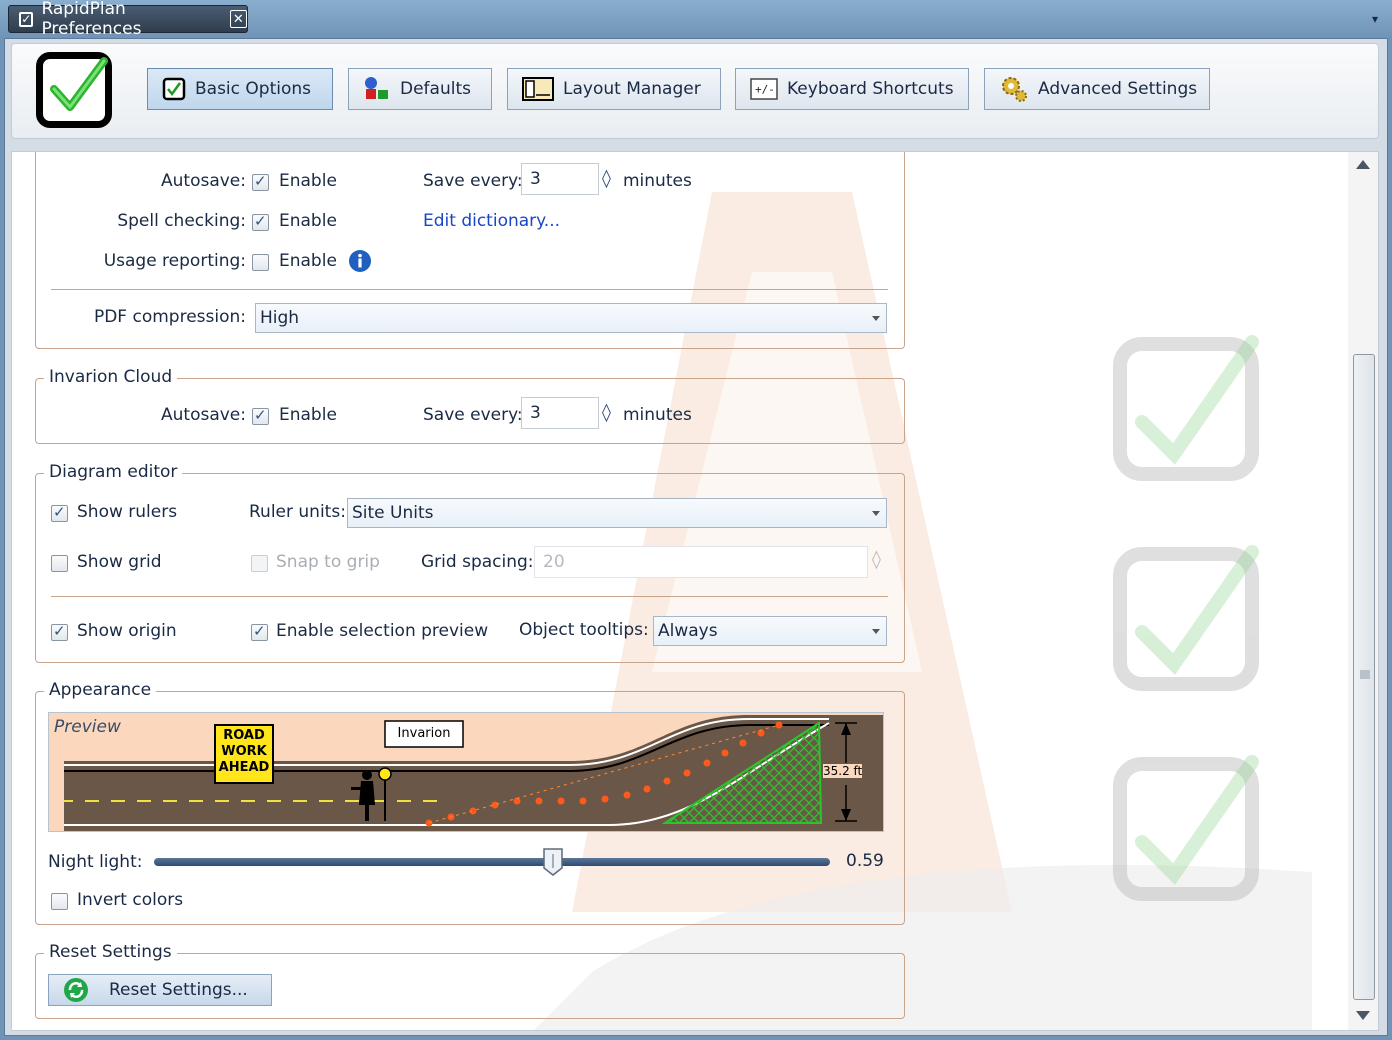  What do you see at coordinates (560, 179) in the screenshot?
I see `save-every-input` at bounding box center [560, 179].